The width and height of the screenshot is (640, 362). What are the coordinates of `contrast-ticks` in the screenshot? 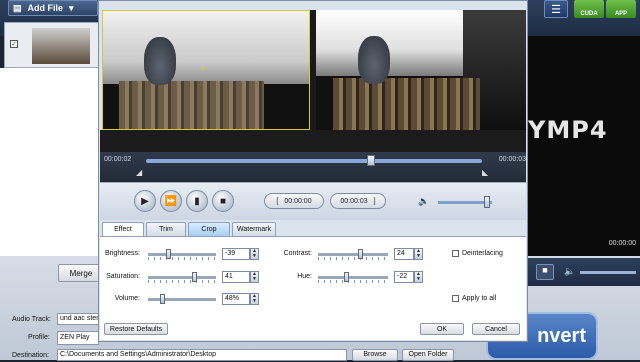 It's located at (353, 258).